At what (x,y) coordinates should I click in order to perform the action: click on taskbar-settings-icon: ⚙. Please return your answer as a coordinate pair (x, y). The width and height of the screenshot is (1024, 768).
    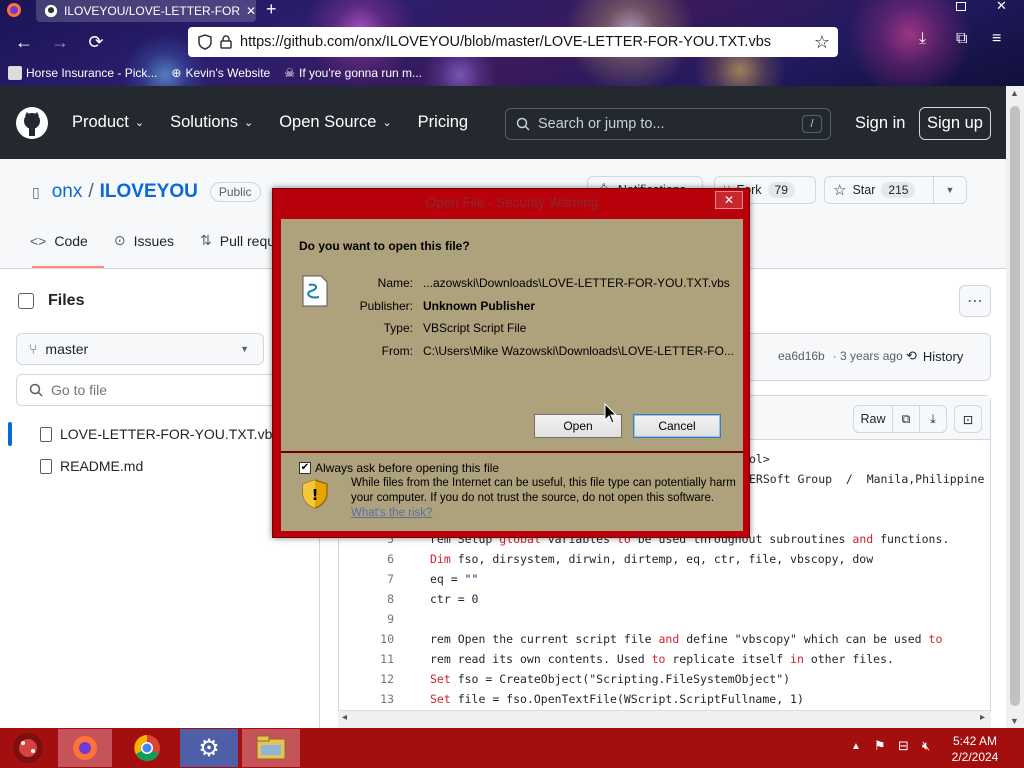
    Looking at the image, I should click on (209, 748).